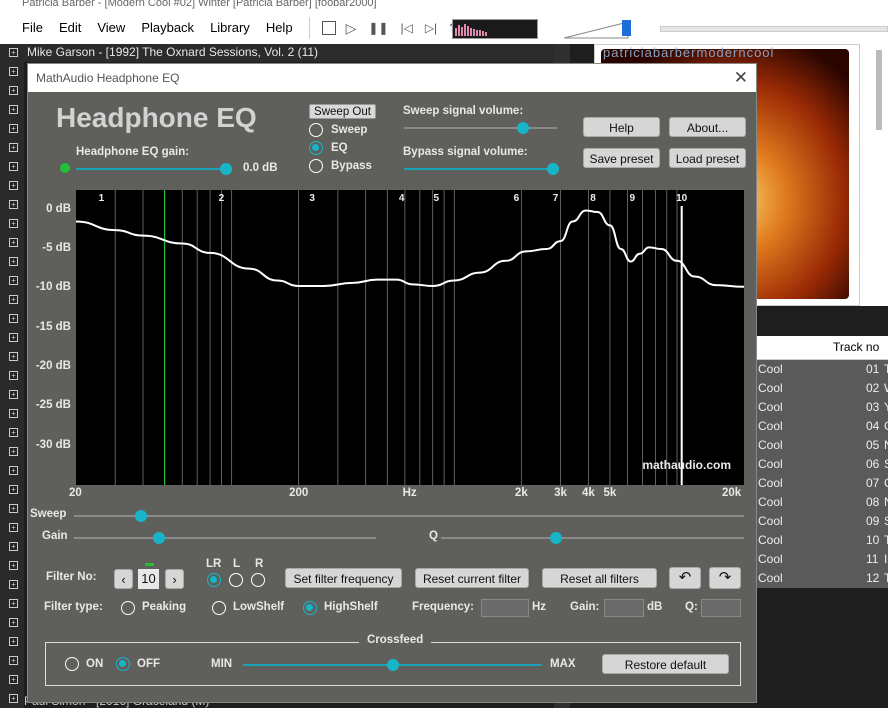 Image resolution: width=888 pixels, height=708 pixels. What do you see at coordinates (822, 426) in the screenshot?
I see `playlist-row: Cool 04 C` at bounding box center [822, 426].